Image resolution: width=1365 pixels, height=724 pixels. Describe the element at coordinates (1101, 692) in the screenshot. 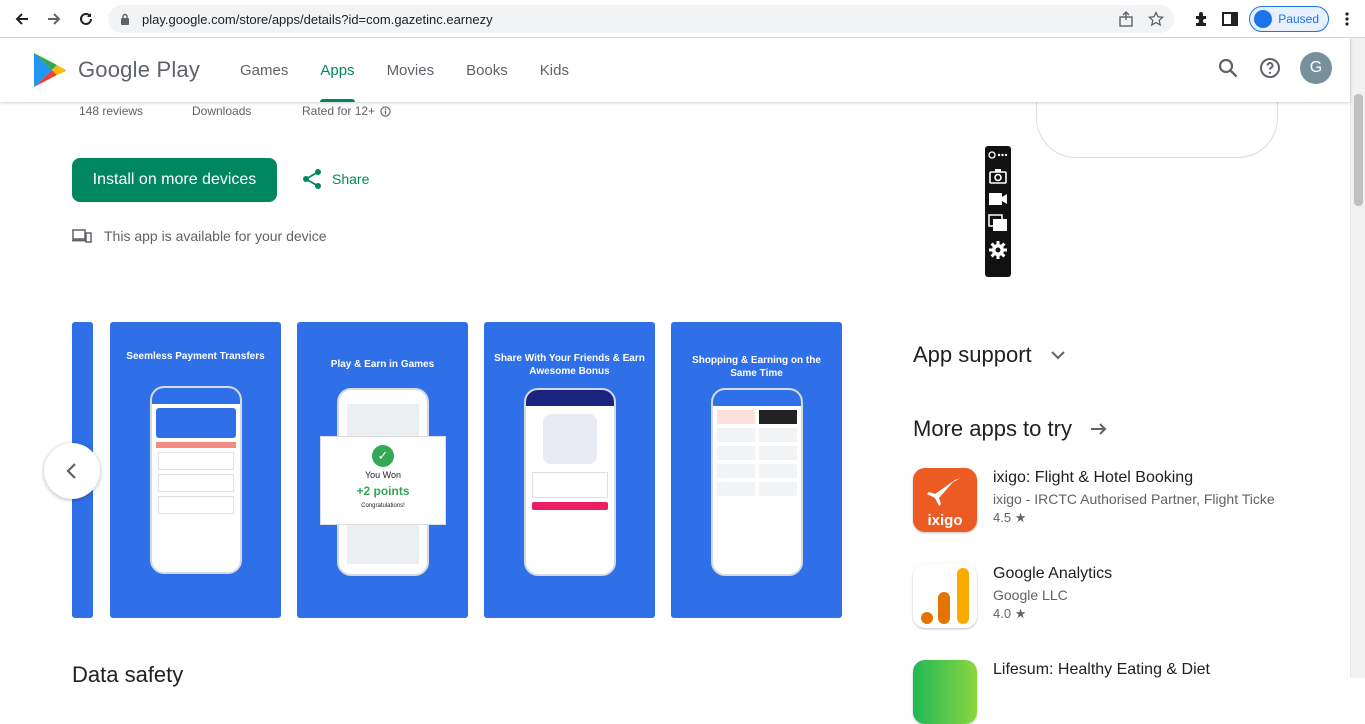

I see `app-info: Lifesum: Healthy Eating & Diet` at that location.